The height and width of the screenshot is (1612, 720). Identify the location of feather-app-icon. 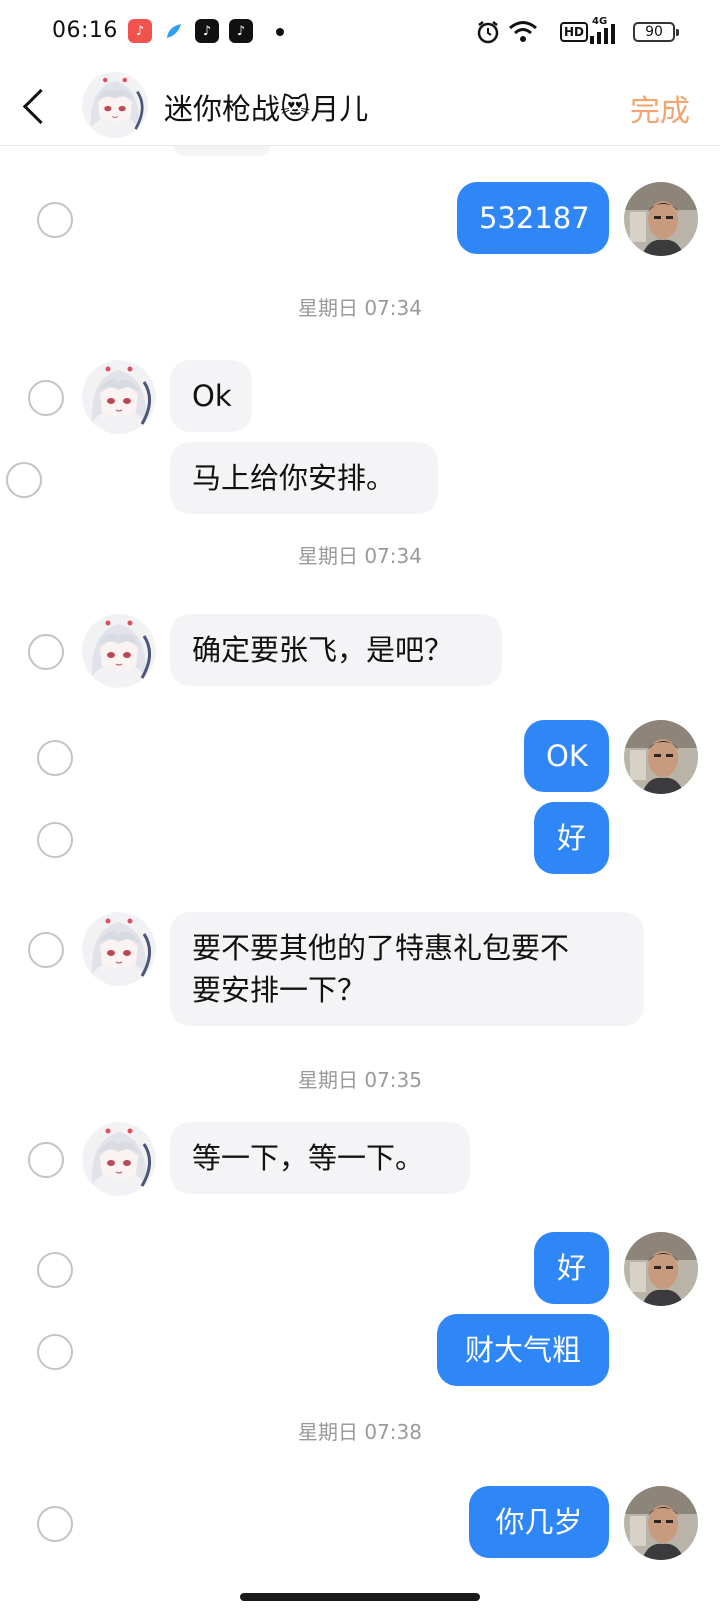
(174, 31).